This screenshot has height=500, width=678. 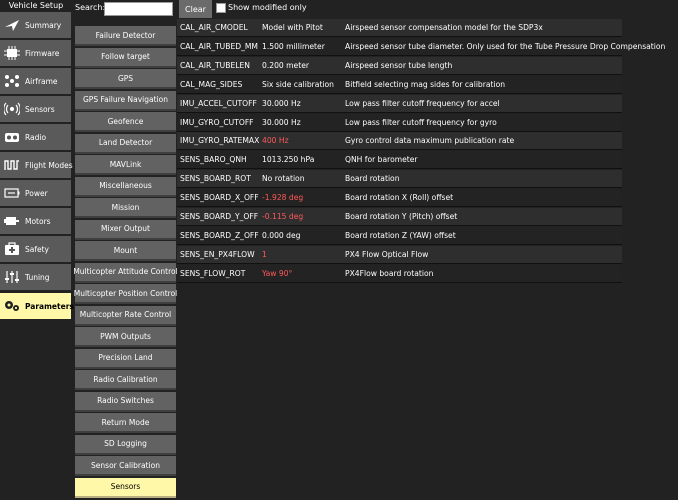 I want to click on param-value: 0.200 meter, so click(x=285, y=65).